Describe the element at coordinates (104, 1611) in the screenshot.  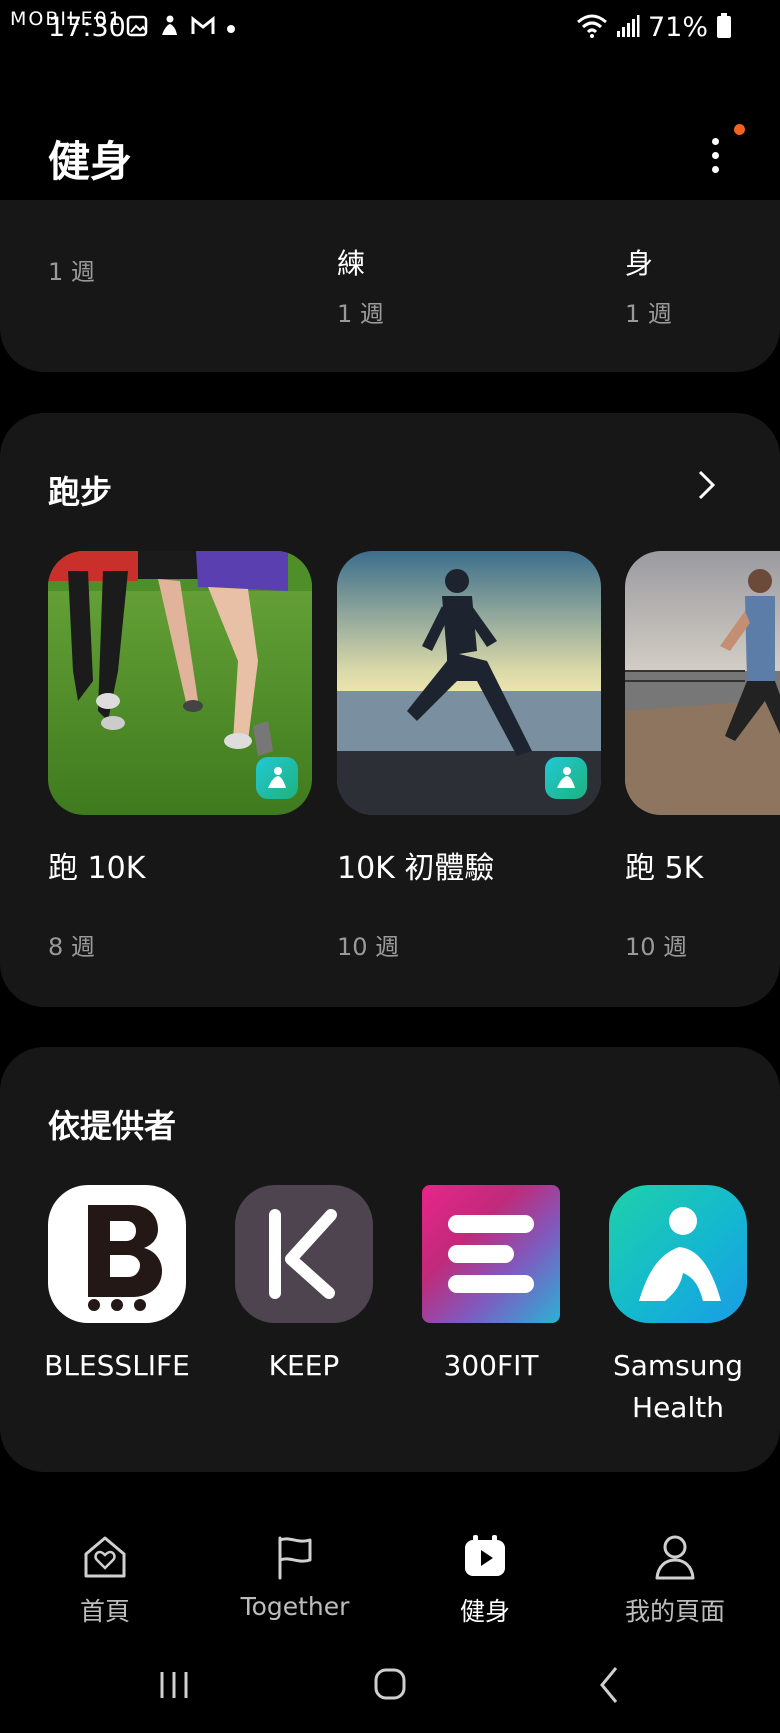
I see `nav-label: 首頁` at that location.